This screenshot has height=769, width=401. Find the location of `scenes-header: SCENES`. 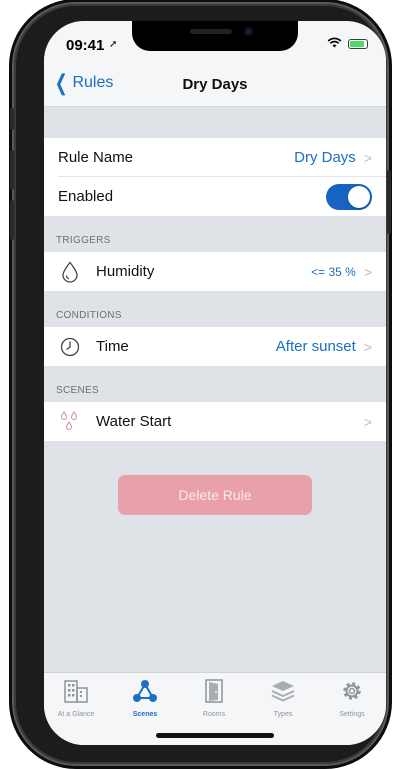

scenes-header: SCENES is located at coordinates (215, 384).